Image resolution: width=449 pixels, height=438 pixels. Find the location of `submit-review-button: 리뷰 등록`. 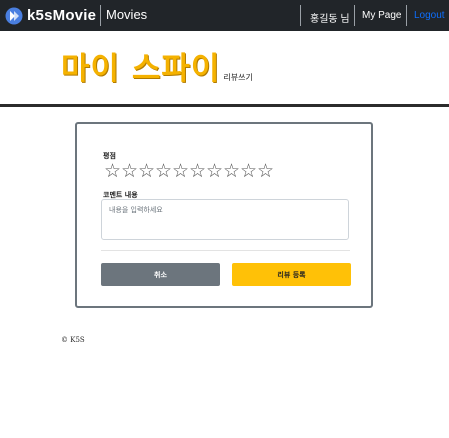

submit-review-button: 리뷰 등록 is located at coordinates (291, 274).